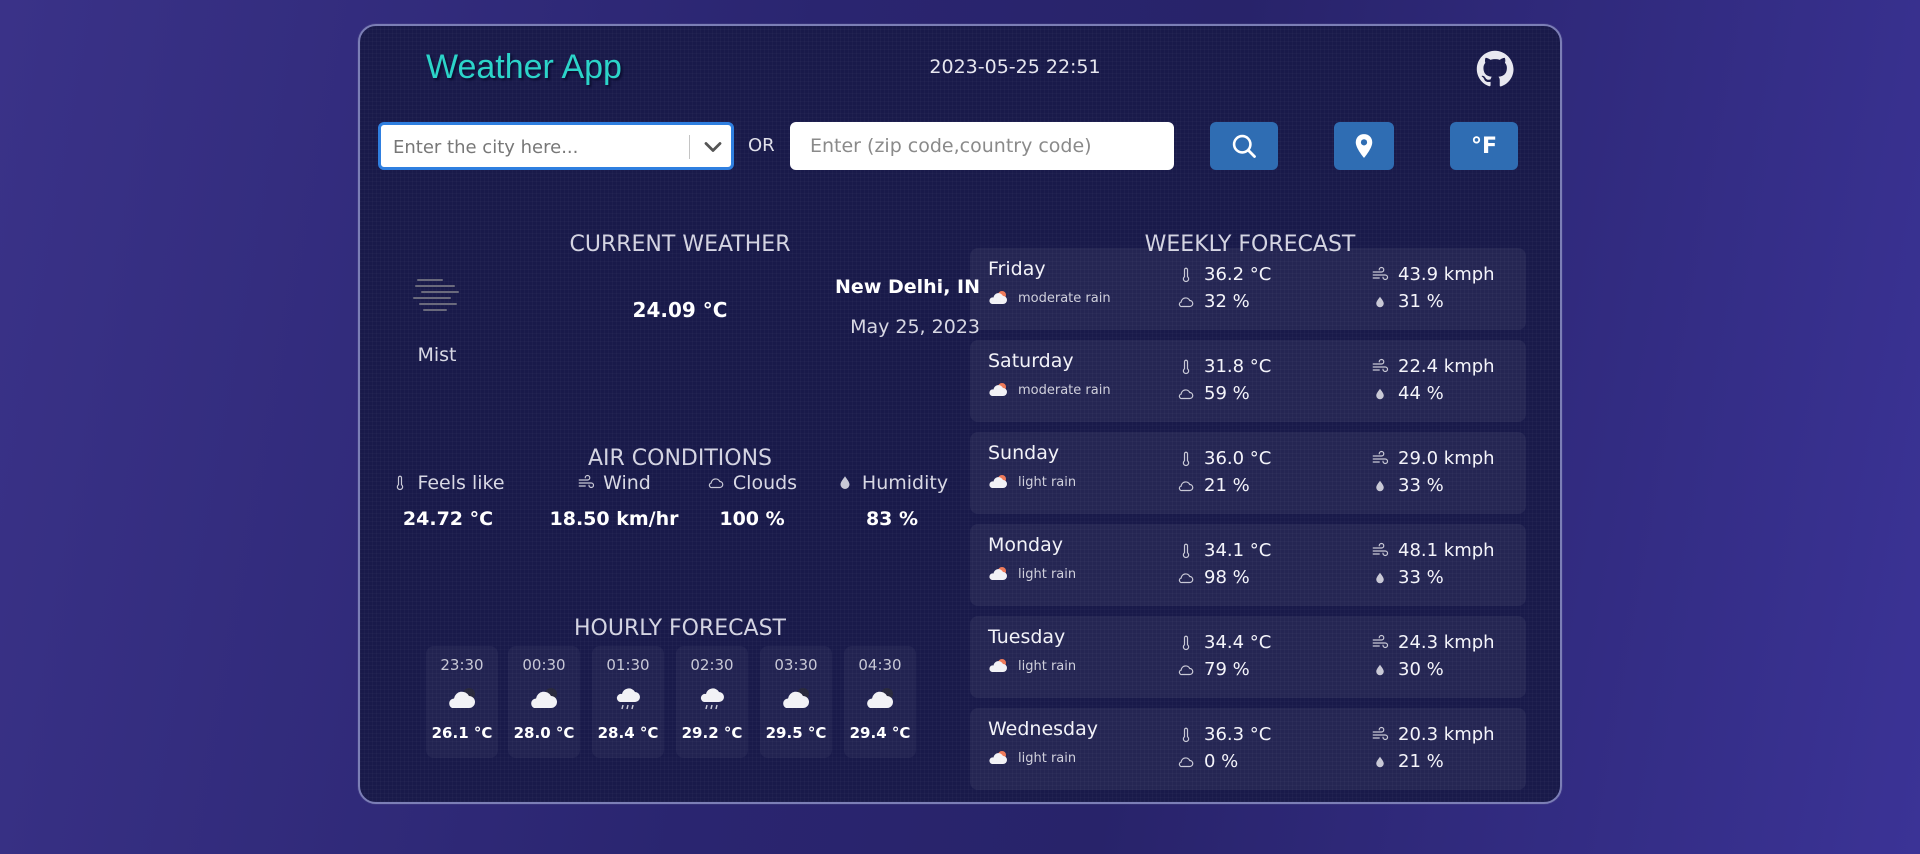 The image size is (1920, 854). I want to click on feels-like-label: Feels like, so click(461, 483).